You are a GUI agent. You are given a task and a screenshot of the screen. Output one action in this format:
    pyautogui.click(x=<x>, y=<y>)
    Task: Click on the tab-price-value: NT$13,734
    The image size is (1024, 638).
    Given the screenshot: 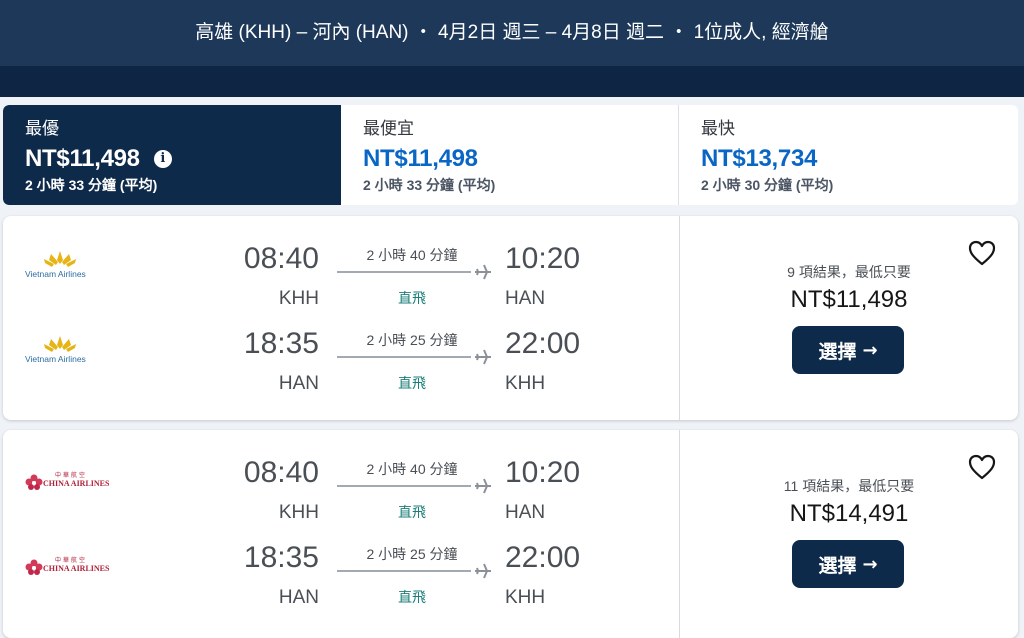 What is the action you would take?
    pyautogui.click(x=759, y=158)
    